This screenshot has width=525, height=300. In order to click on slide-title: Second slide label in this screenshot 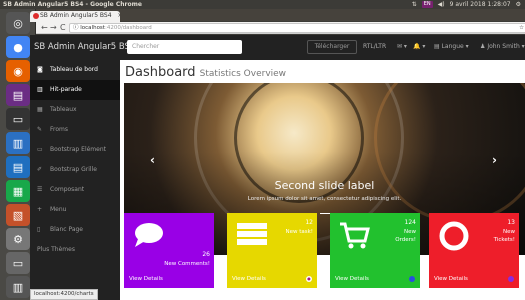, I will do `click(324, 185)`.